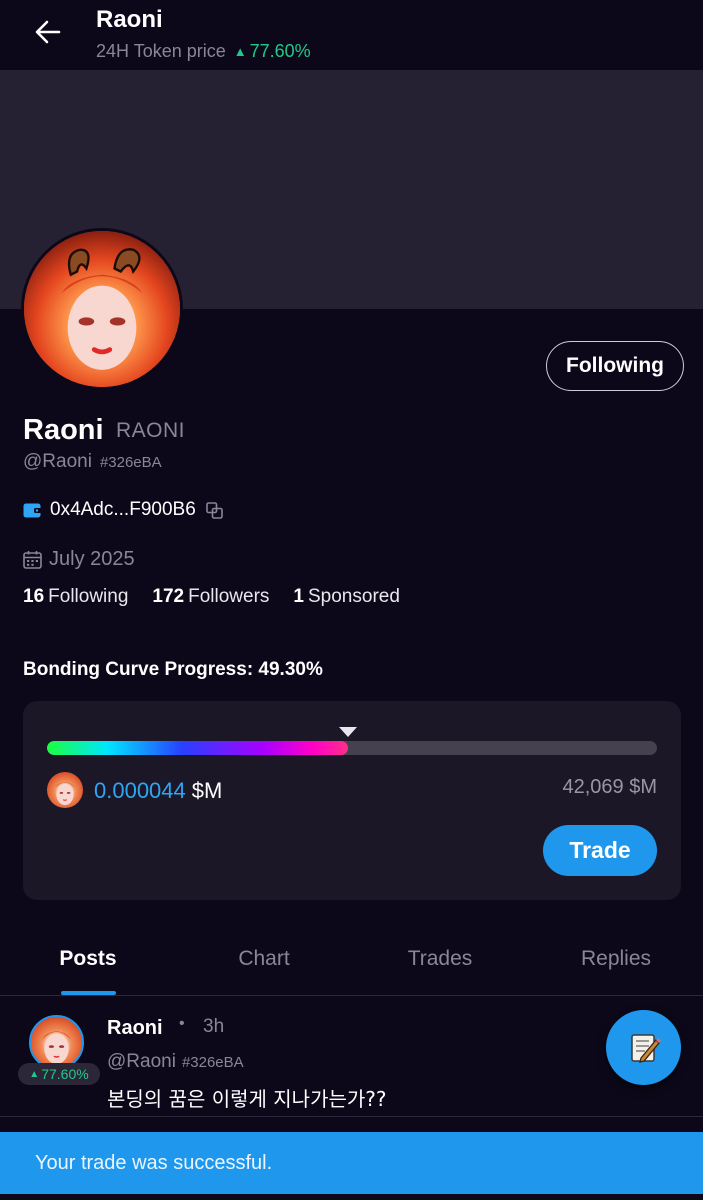  Describe the element at coordinates (154, 1162) in the screenshot. I see `toast-message: Your trade was successful.` at that location.